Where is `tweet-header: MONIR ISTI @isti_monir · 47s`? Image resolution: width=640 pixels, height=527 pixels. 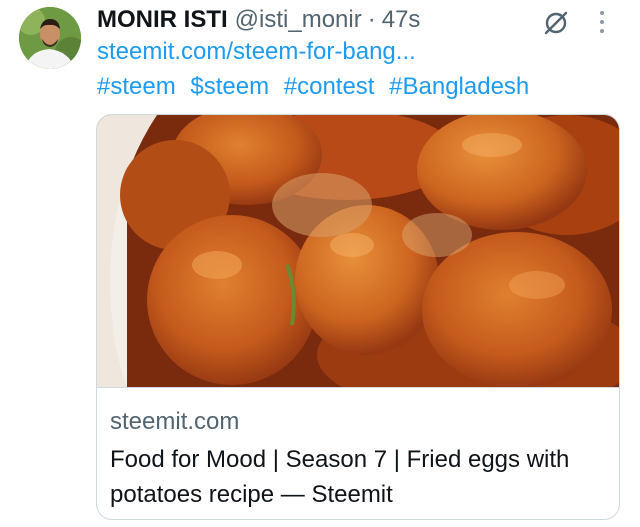 tweet-header: MONIR ISTI @isti_monir · 47s is located at coordinates (258, 20).